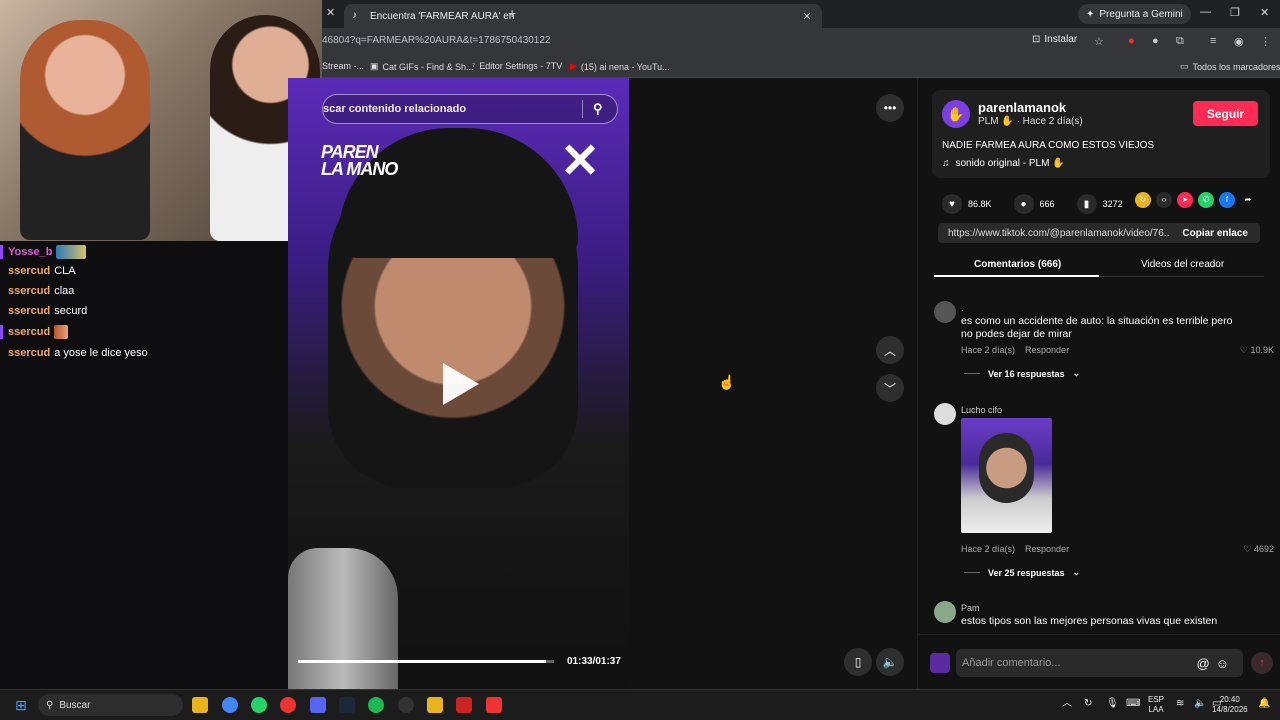 Image resolution: width=1280 pixels, height=720 pixels. Describe the element at coordinates (1156, 705) in the screenshot. I see `language-indicator: ESP LAA` at that location.